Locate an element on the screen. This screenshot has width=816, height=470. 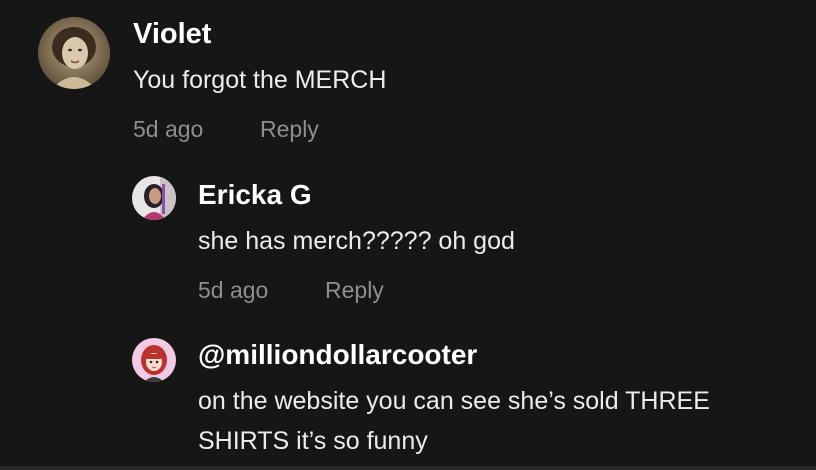
username: Violet is located at coordinates (172, 34).